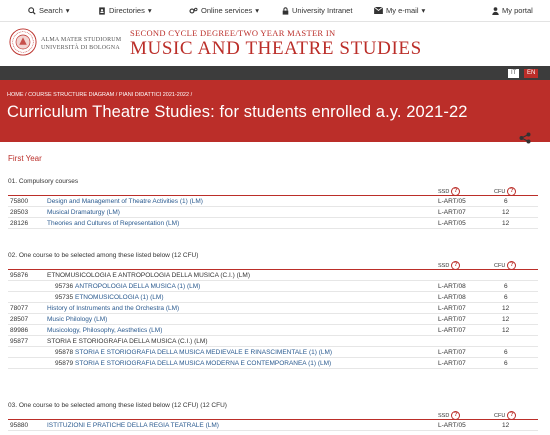 The height and width of the screenshot is (435, 550). What do you see at coordinates (19, 319) in the screenshot?
I see `course-code: 28507` at bounding box center [19, 319].